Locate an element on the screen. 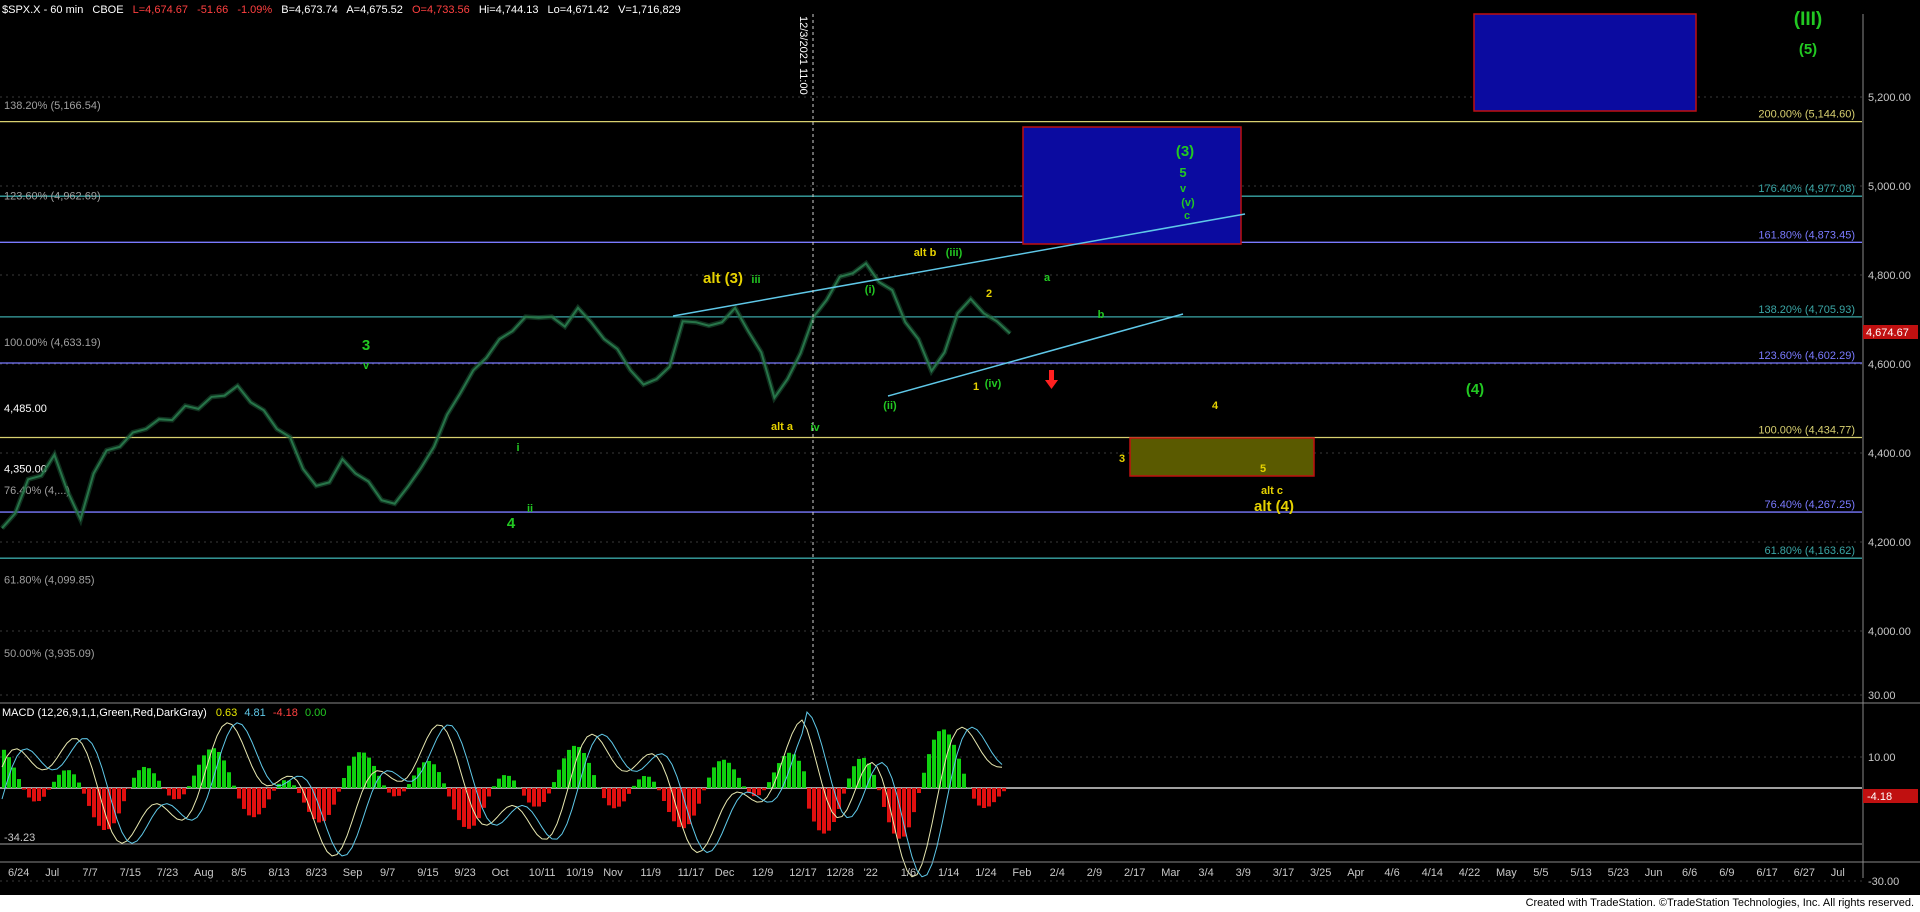 This screenshot has height=912, width=1920. date-tick: Nov is located at coordinates (613, 873).